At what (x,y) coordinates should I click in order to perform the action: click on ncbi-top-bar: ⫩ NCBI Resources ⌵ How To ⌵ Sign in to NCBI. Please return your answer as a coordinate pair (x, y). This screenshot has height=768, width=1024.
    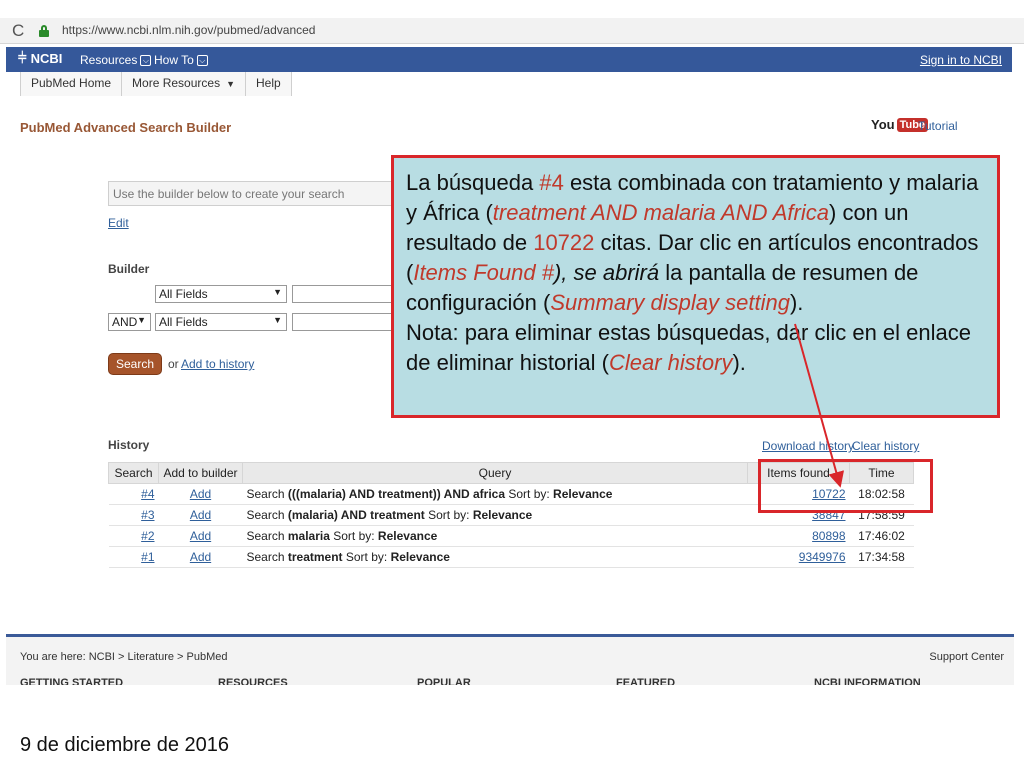
    Looking at the image, I should click on (509, 59).